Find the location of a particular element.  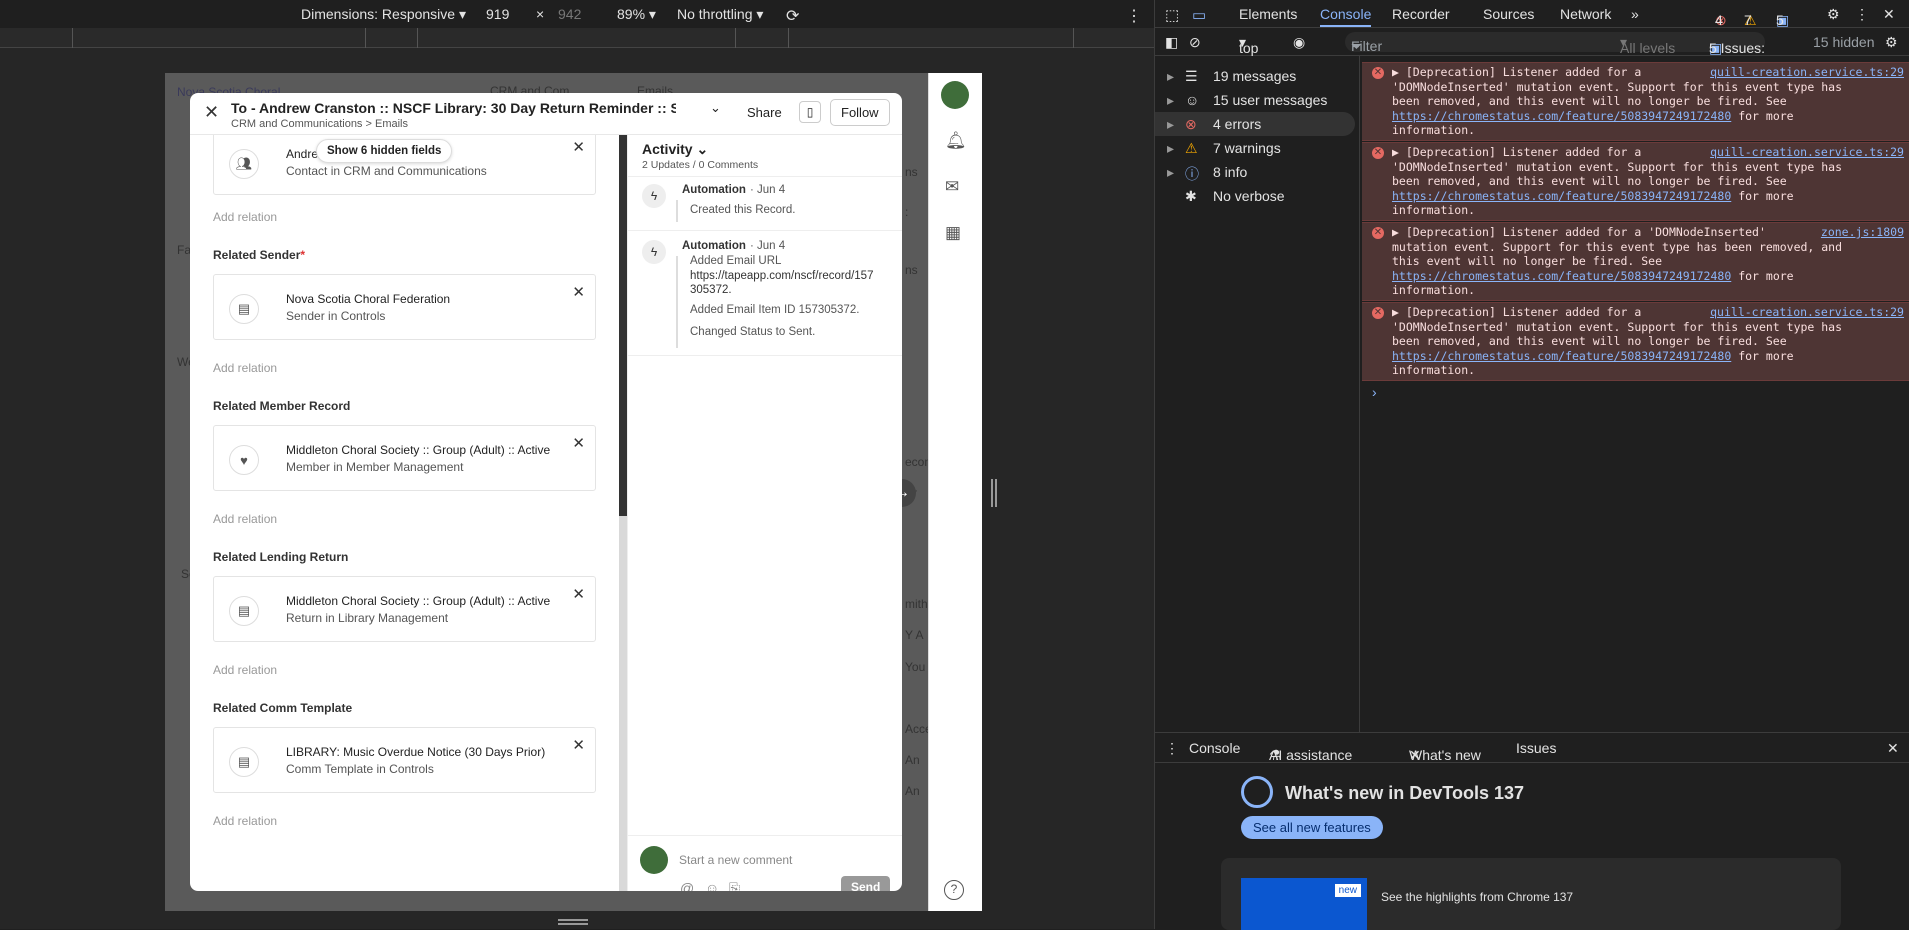

calendar-icon: ▦ is located at coordinates (953, 233).